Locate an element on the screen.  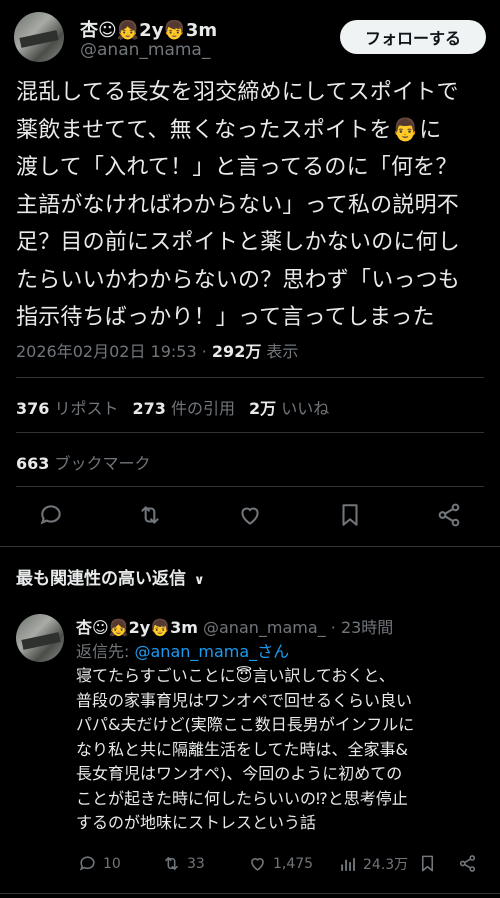
author-name: 杏☺👧2y👦3m is located at coordinates (148, 29).